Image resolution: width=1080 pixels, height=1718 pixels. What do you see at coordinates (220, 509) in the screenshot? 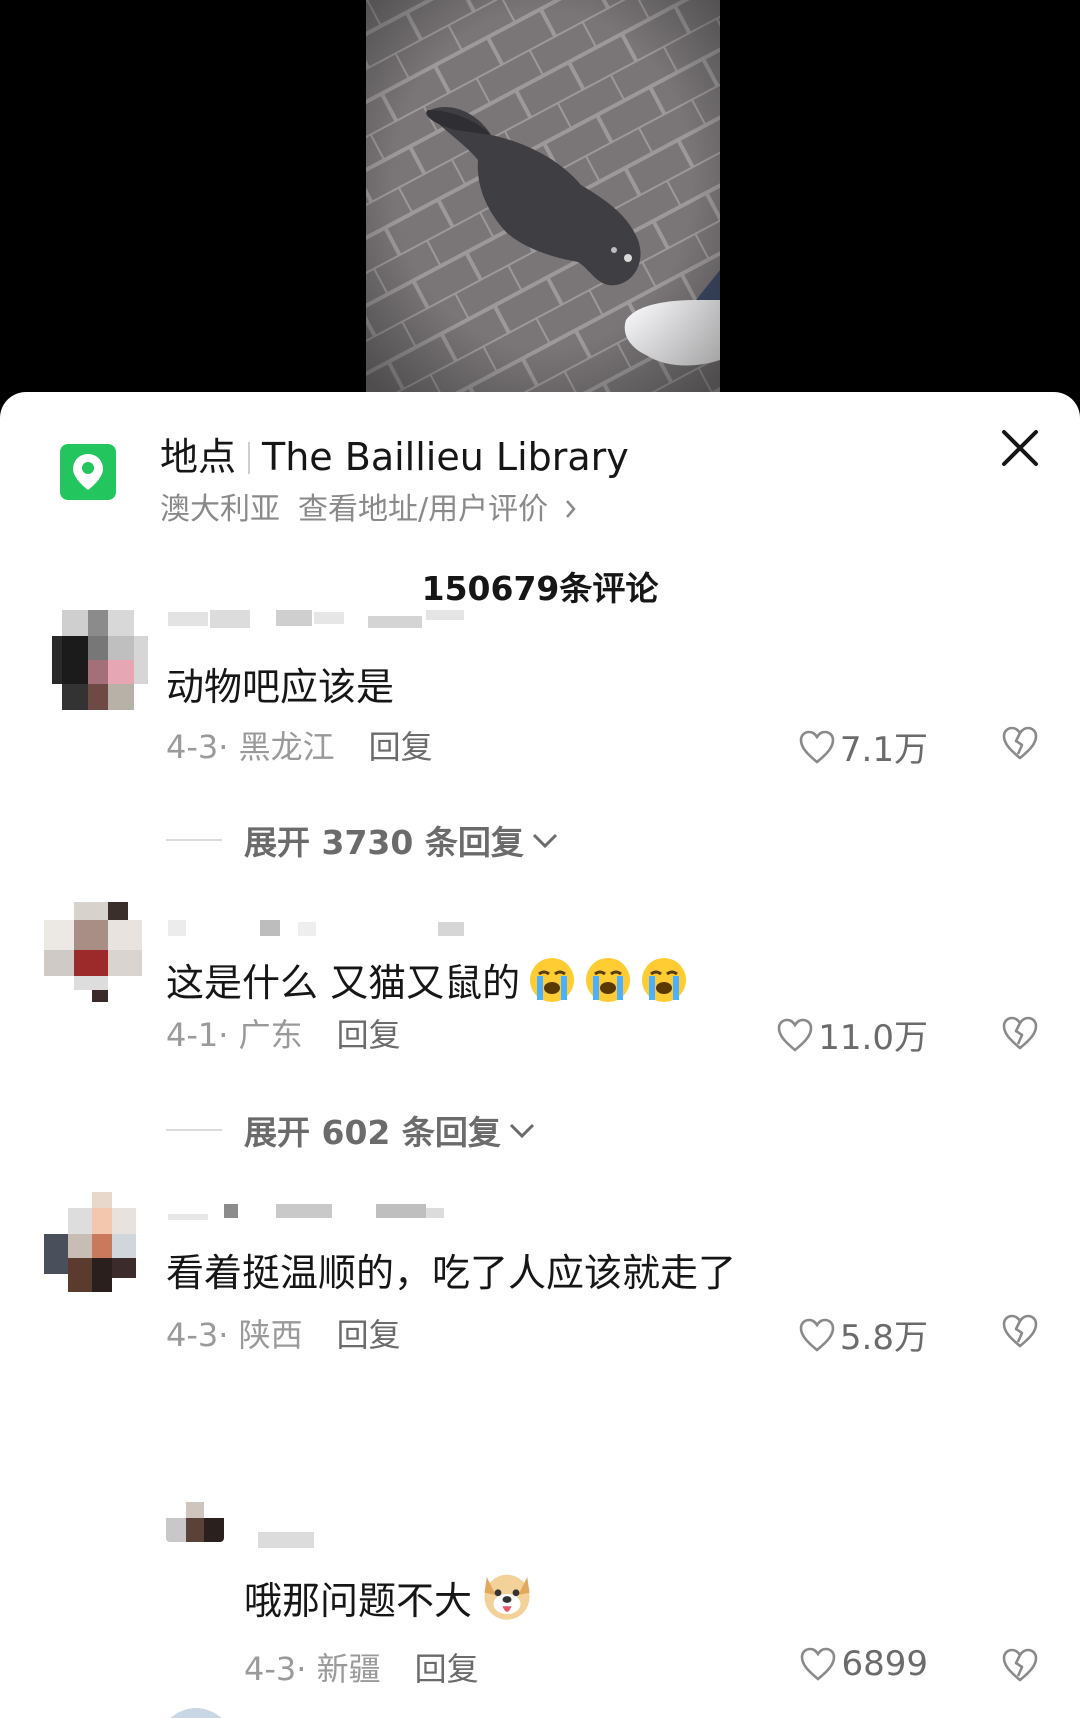
I see `location-country: 澳大利亚` at bounding box center [220, 509].